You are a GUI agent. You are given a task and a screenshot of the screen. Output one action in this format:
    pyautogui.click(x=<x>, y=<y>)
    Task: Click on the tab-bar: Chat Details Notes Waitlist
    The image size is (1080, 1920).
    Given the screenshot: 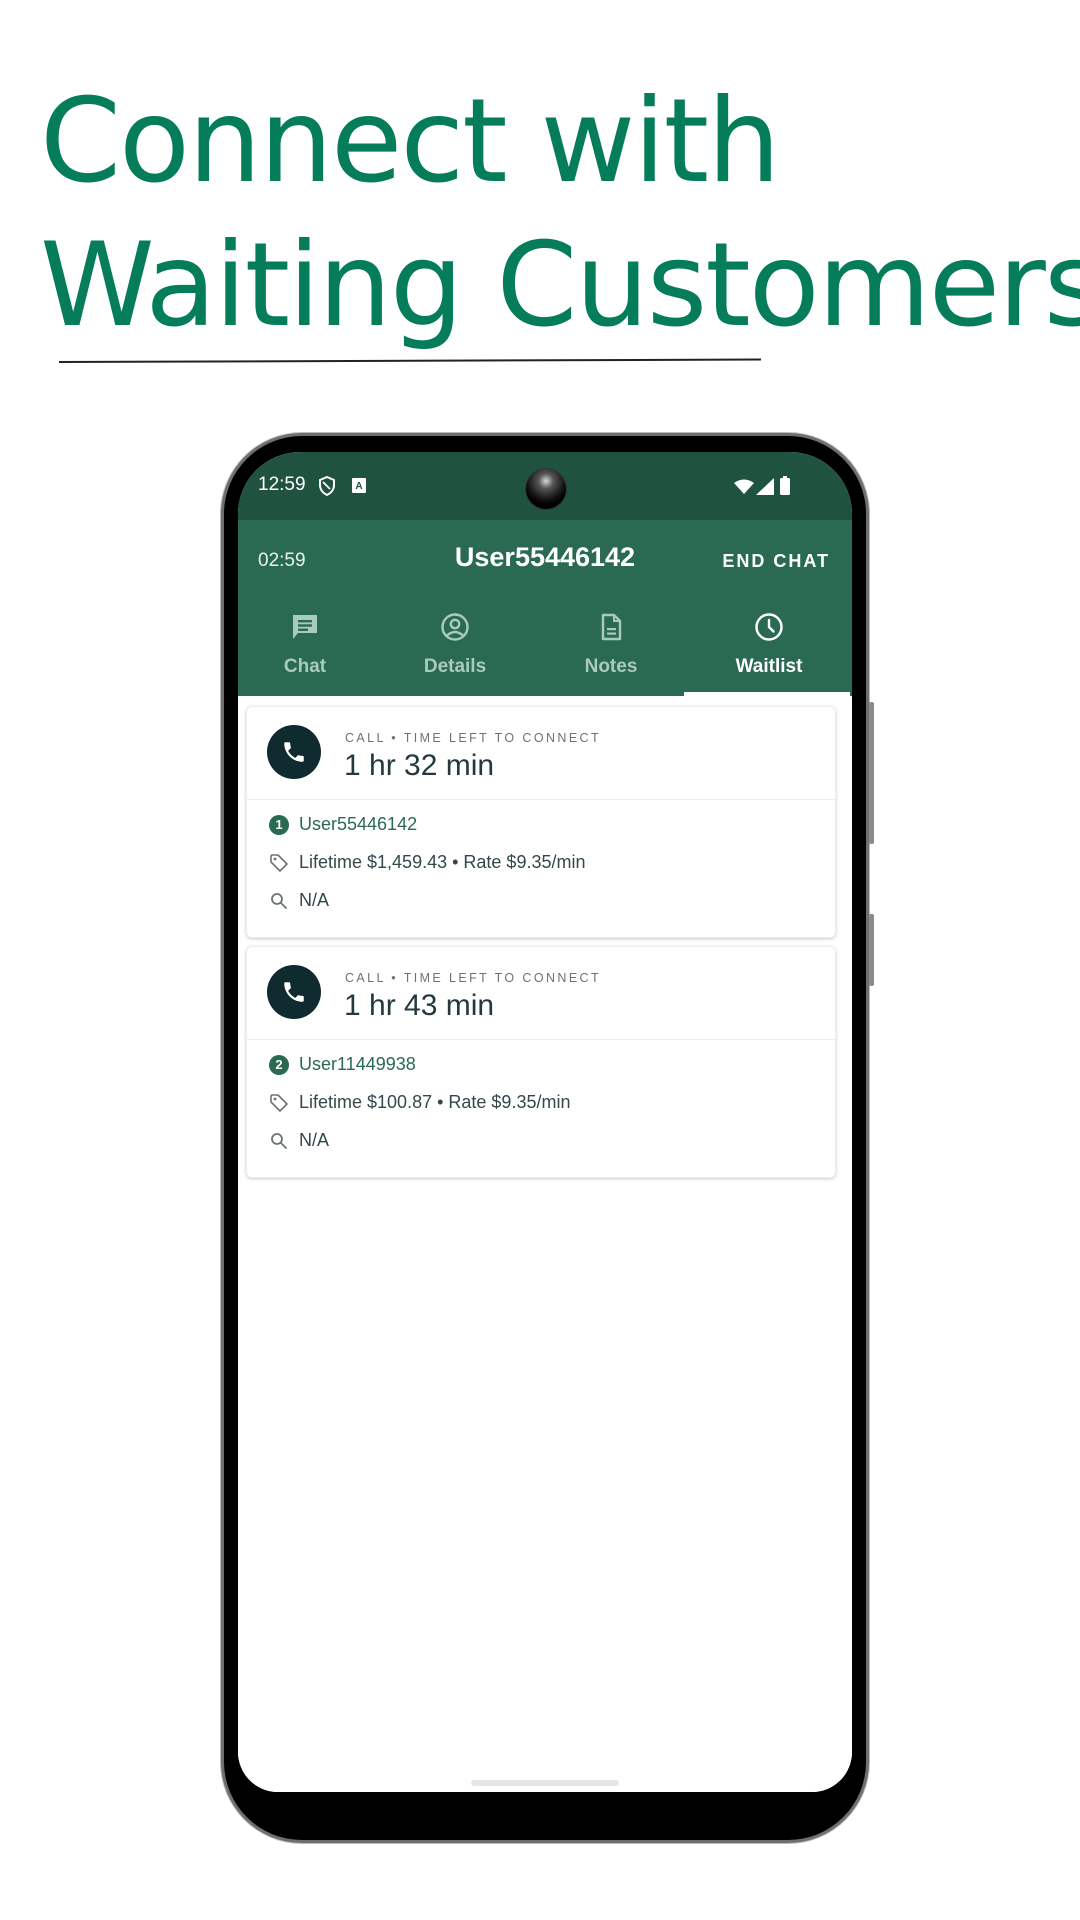 What is the action you would take?
    pyautogui.click(x=545, y=650)
    